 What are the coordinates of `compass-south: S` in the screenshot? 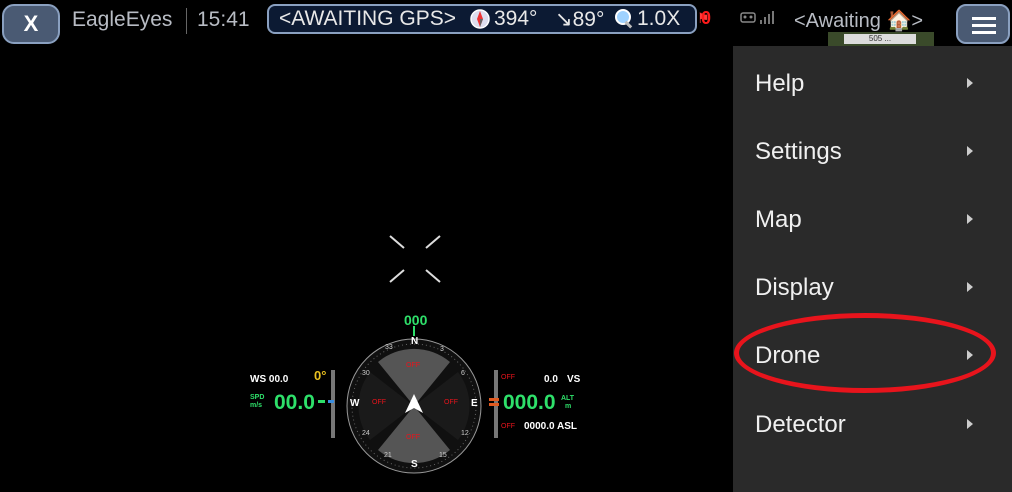 It's located at (414, 464).